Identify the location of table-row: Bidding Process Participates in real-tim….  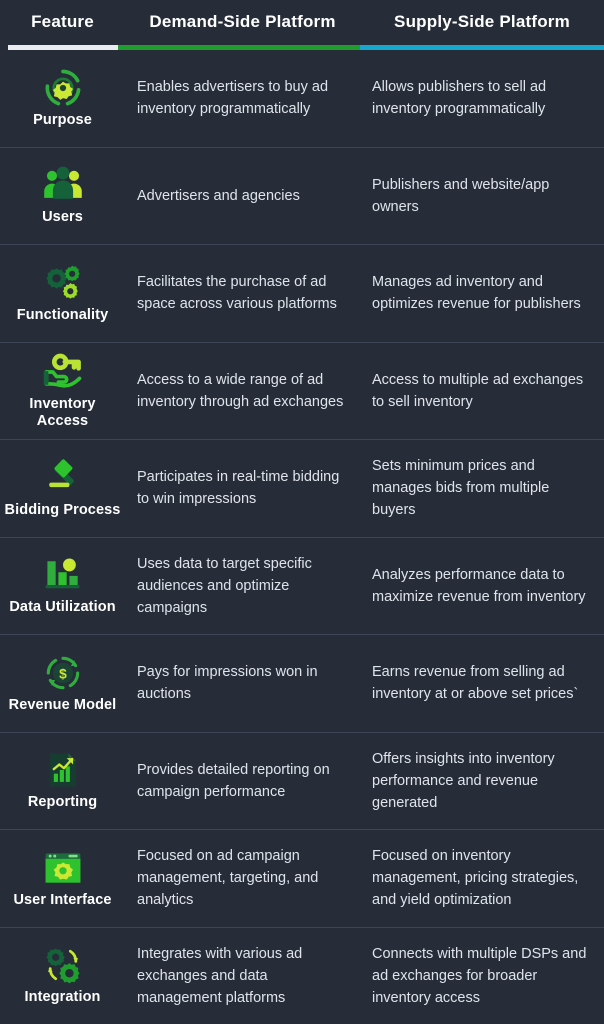
(302, 488).